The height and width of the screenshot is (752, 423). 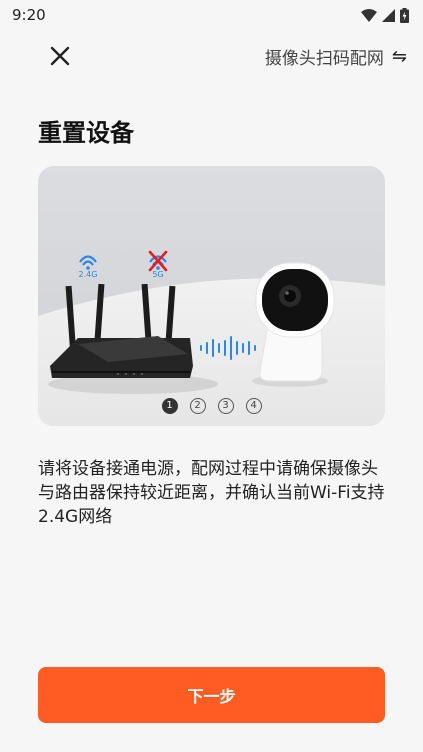 I want to click on next-button: 下一步, so click(x=211, y=695).